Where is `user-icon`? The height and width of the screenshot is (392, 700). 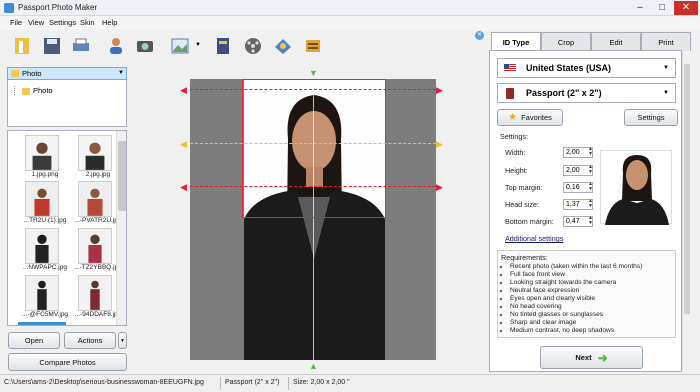 user-icon is located at coordinates (116, 46).